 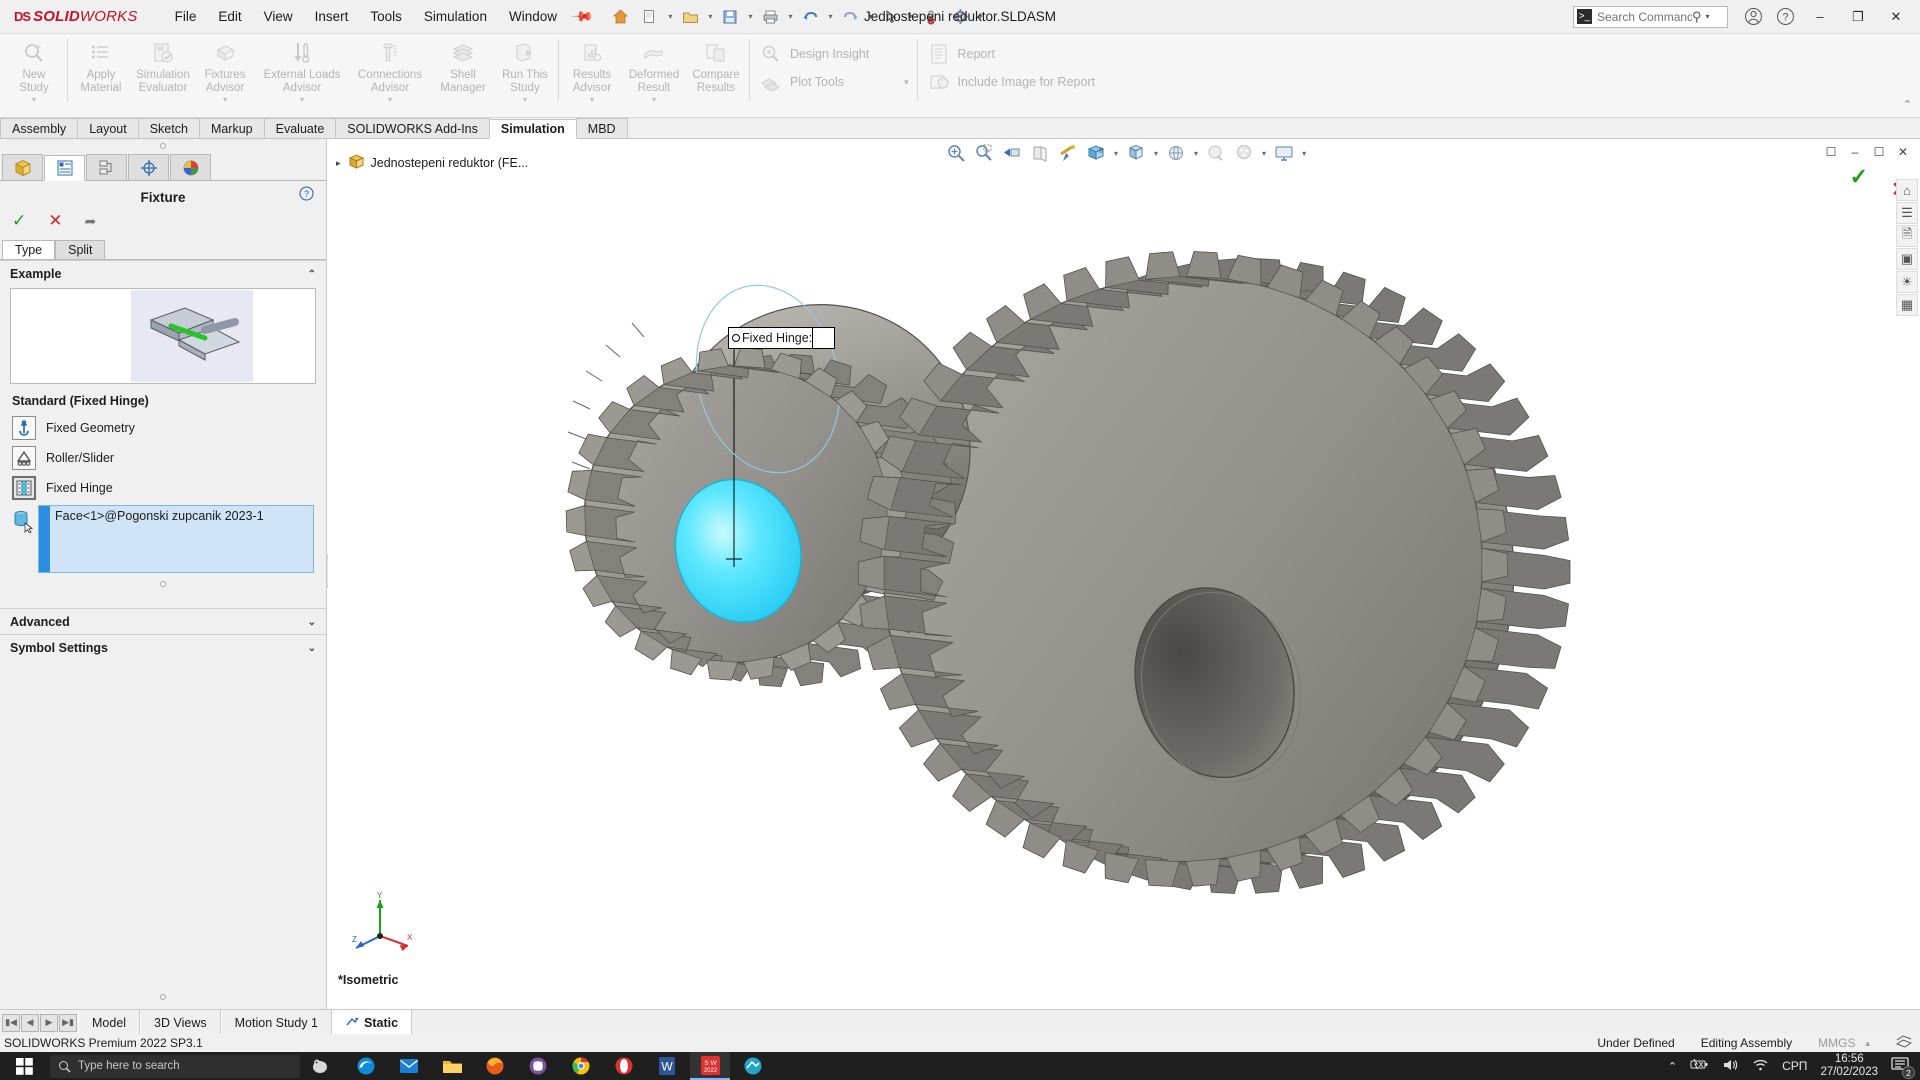 I want to click on bottom-tab-model: Model, so click(x=109, y=1022).